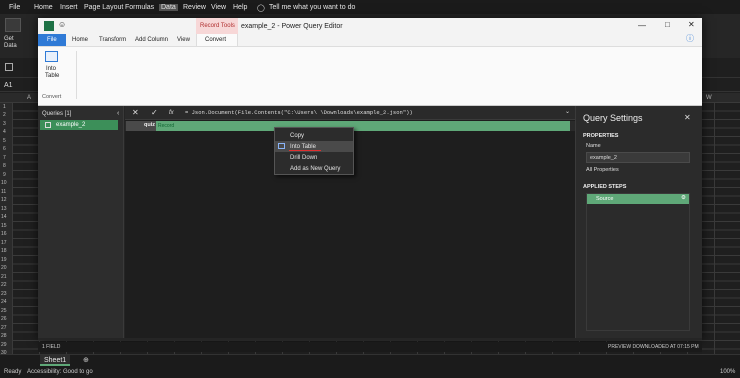 This screenshot has height=378, width=740. I want to click on collapse-pane-icon: ‹, so click(118, 113).